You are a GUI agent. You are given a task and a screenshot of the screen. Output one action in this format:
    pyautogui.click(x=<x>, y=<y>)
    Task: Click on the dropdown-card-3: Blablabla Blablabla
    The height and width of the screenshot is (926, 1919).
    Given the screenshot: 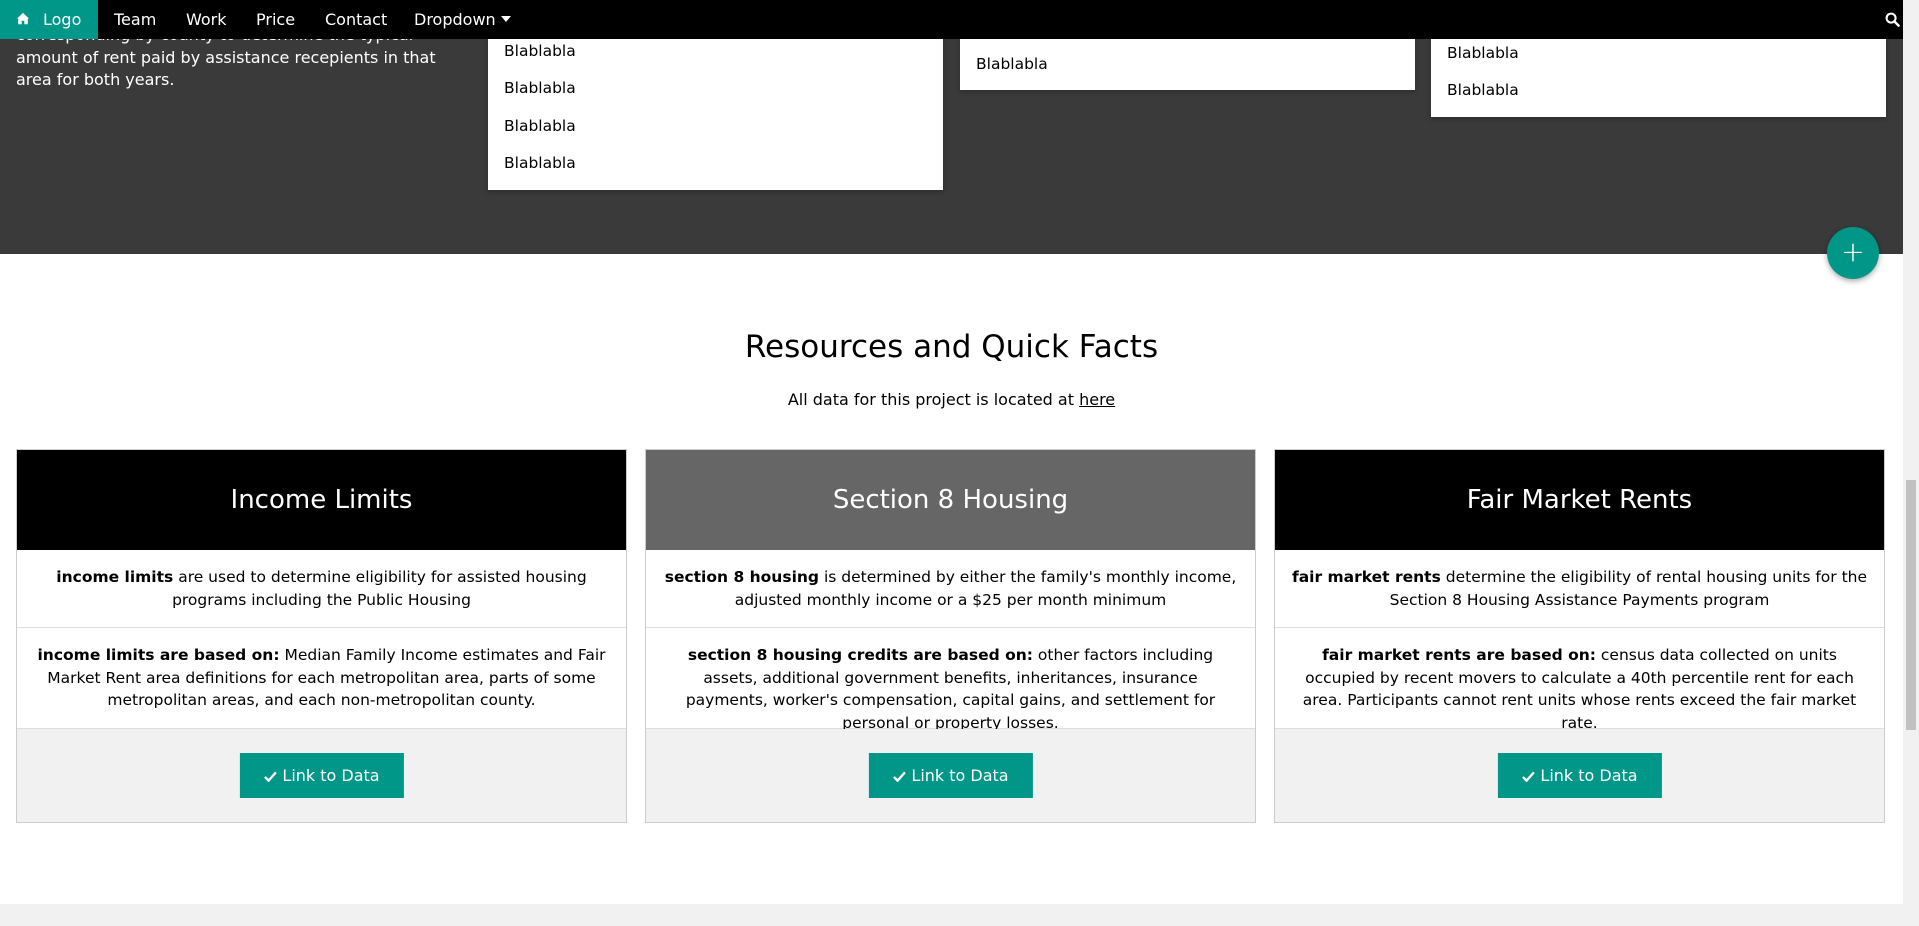 What is the action you would take?
    pyautogui.click(x=1658, y=74)
    